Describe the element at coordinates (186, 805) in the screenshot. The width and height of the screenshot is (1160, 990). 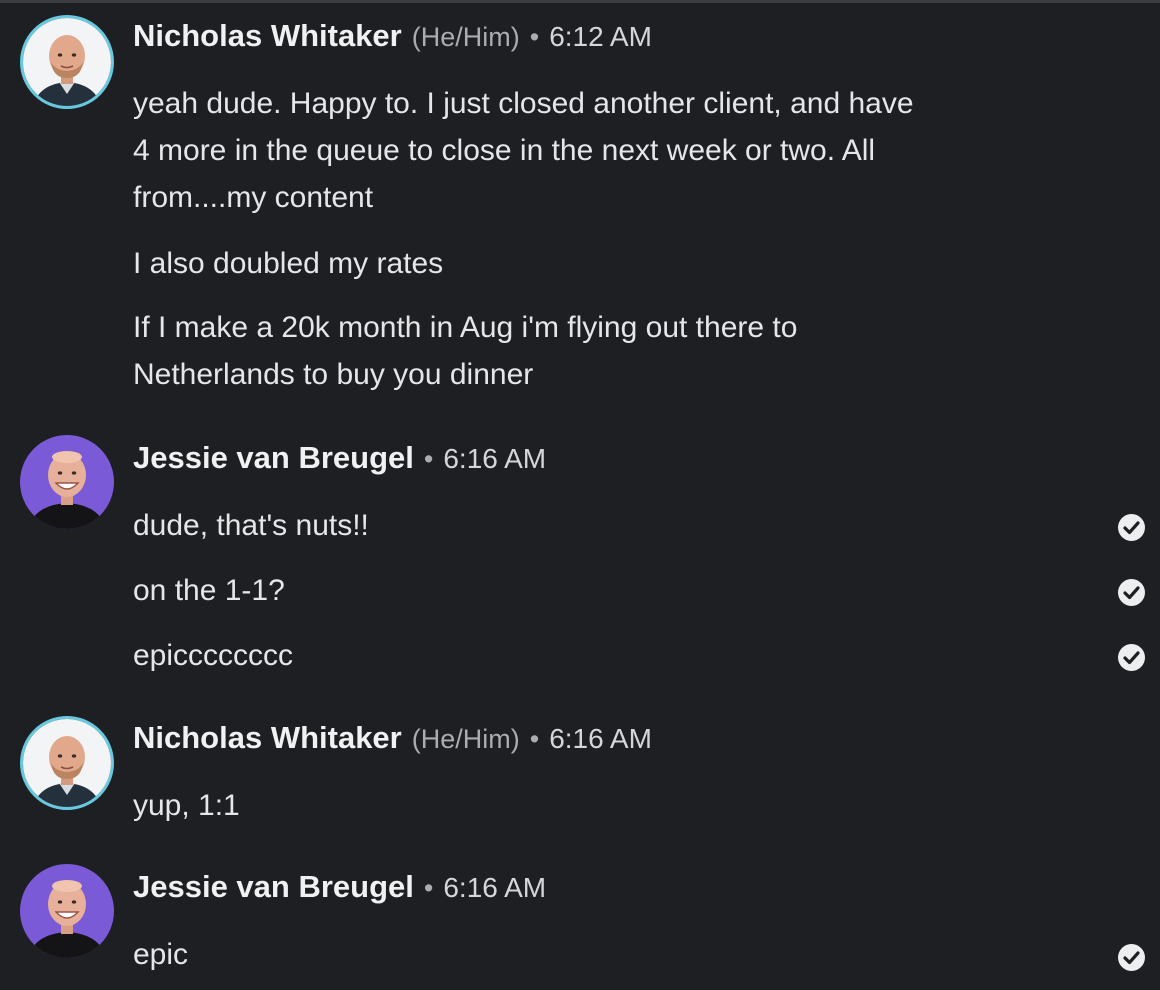
I see `message-line: yup, 1:1` at that location.